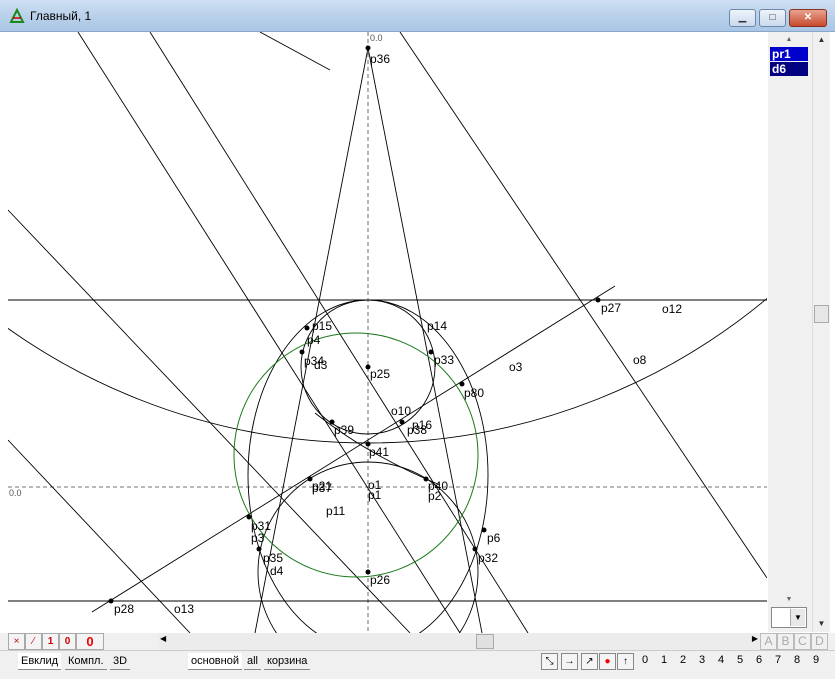  Describe the element at coordinates (742, 18) in the screenshot. I see `minimize-button: ▁` at that location.